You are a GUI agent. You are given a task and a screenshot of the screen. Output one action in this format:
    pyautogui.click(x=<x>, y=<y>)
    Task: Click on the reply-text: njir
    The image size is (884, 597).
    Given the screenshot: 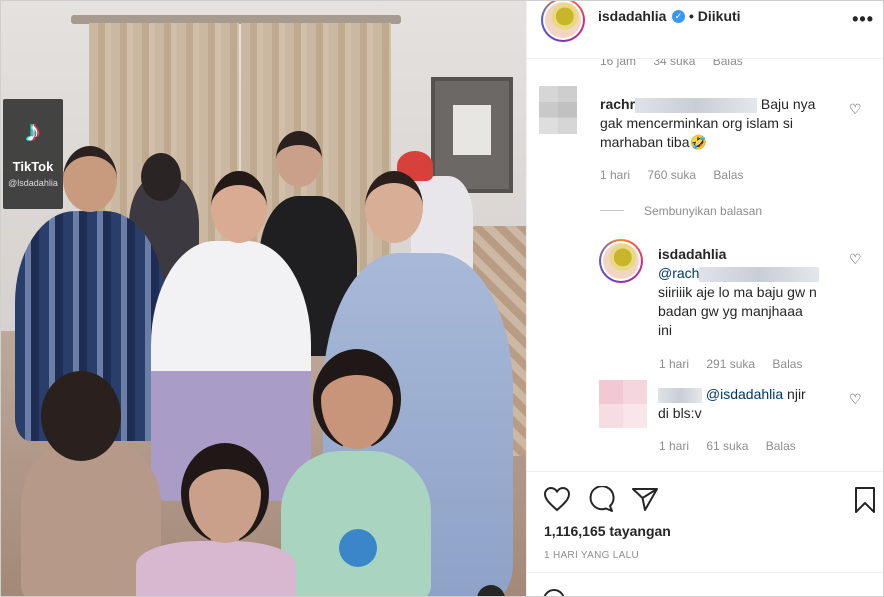 What is the action you would take?
    pyautogui.click(x=796, y=394)
    